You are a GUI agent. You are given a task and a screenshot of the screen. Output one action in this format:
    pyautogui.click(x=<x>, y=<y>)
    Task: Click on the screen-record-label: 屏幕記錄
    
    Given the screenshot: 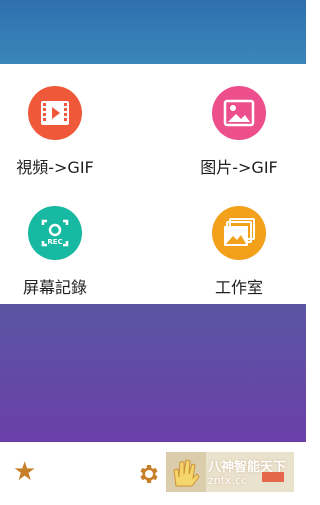 What is the action you would take?
    pyautogui.click(x=54, y=287)
    